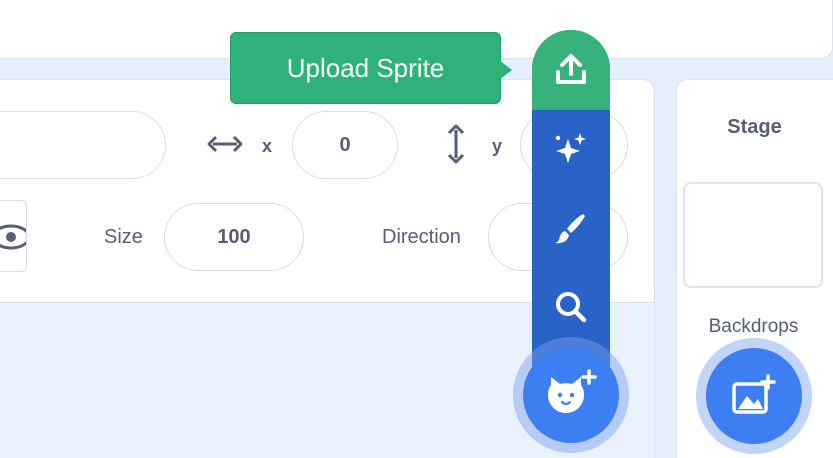  What do you see at coordinates (497, 146) in the screenshot?
I see `y-label: y` at bounding box center [497, 146].